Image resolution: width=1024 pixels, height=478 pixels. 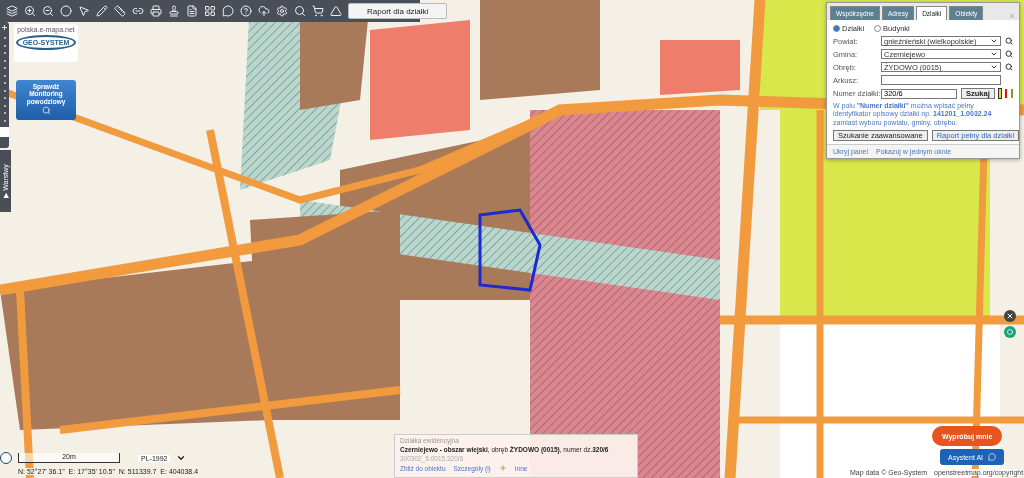 I want to click on pencil-icon, so click(x=102, y=11).